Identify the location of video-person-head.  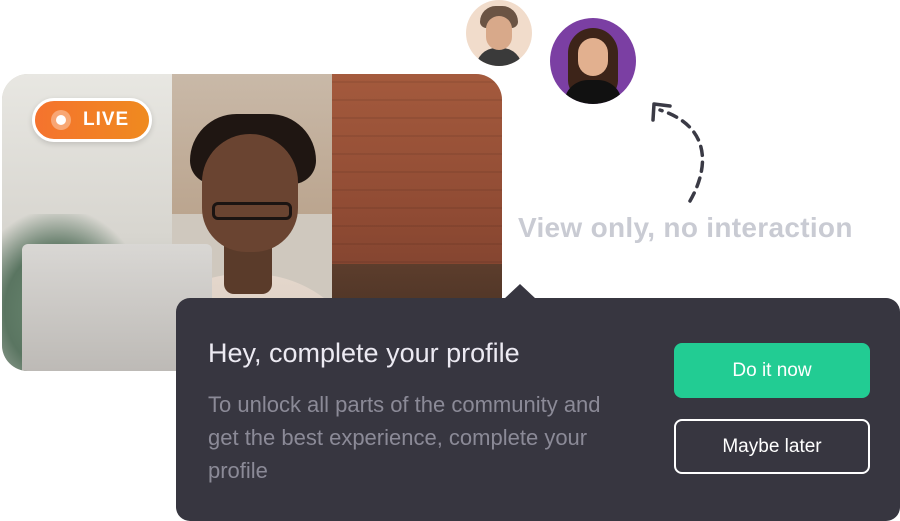
(250, 193).